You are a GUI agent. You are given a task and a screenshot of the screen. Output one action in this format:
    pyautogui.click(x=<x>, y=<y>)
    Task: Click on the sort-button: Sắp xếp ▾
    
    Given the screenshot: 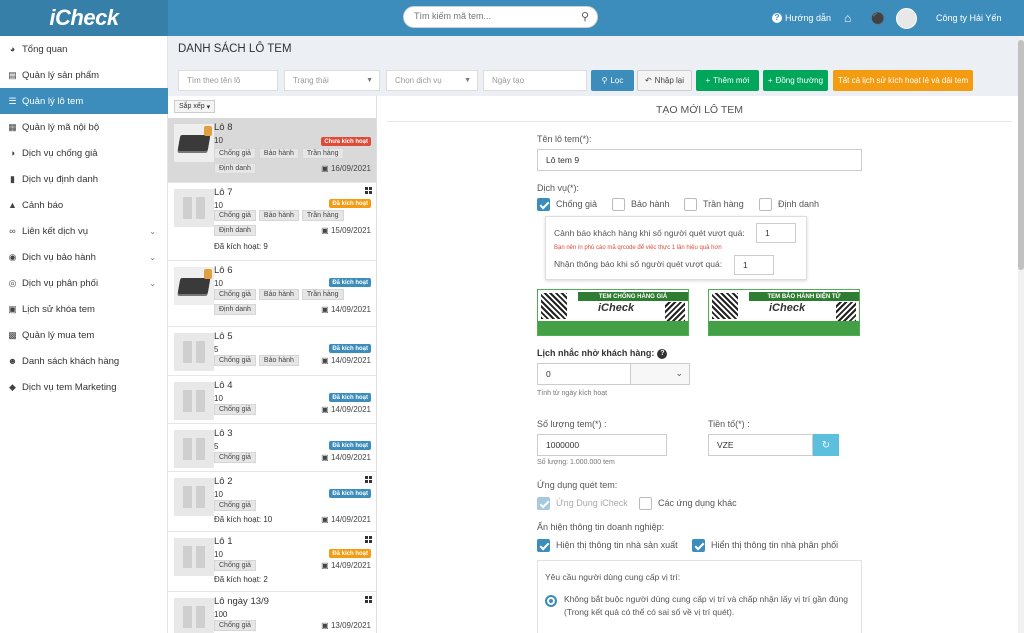 What is the action you would take?
    pyautogui.click(x=195, y=106)
    